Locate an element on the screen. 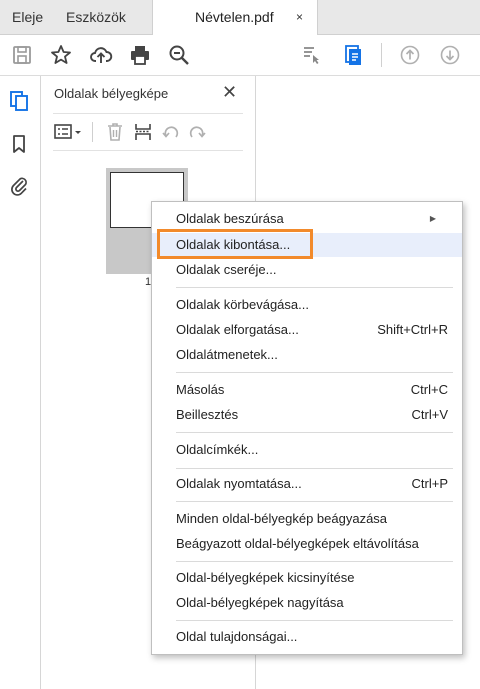  next-page-icon is located at coordinates (450, 55).